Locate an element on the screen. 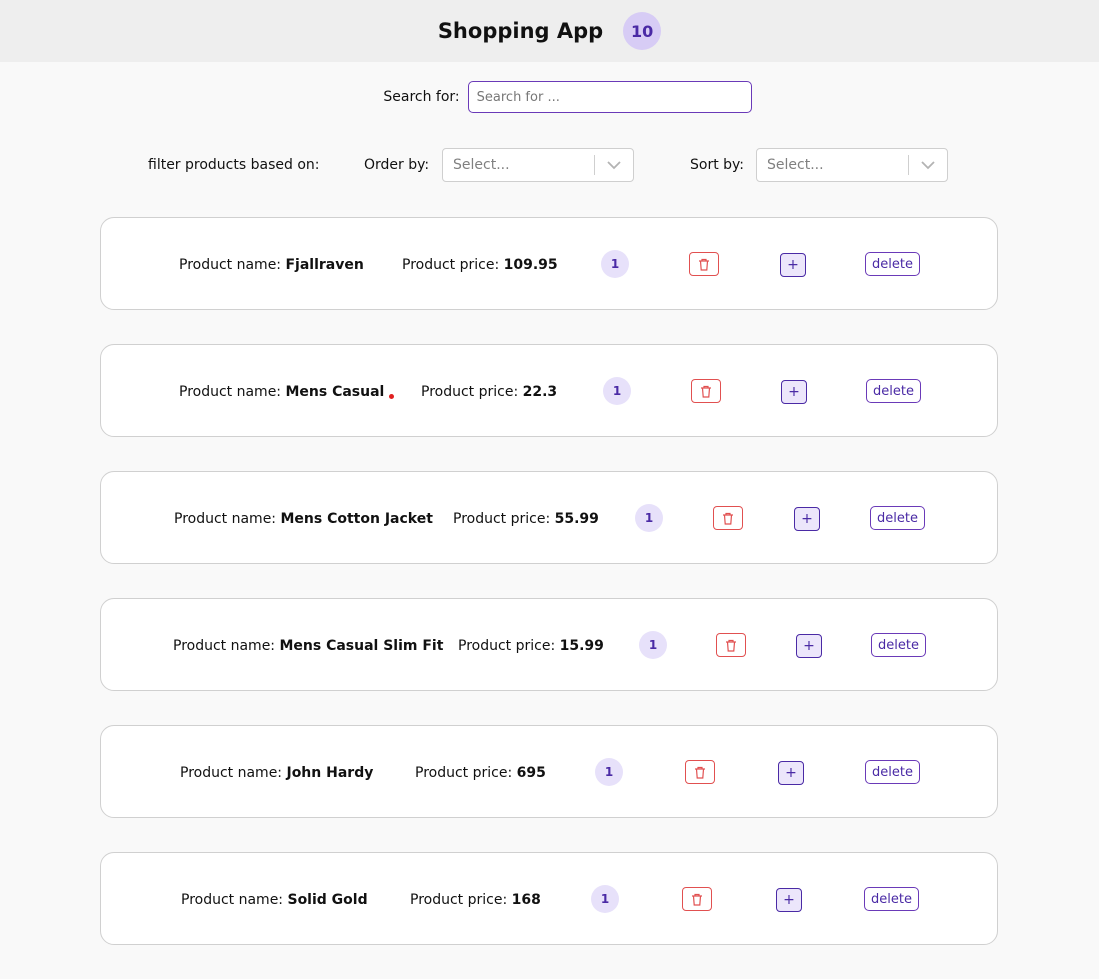 Image resolution: width=1099 pixels, height=979 pixels. product-name-value: Solid Gold is located at coordinates (327, 900).